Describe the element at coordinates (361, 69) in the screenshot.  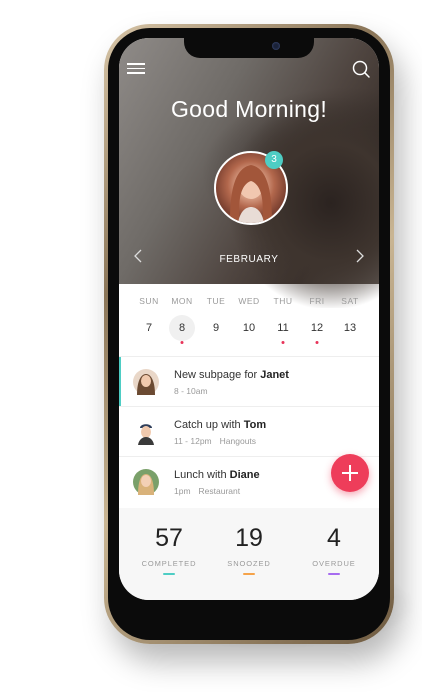
I see `search-icon` at that location.